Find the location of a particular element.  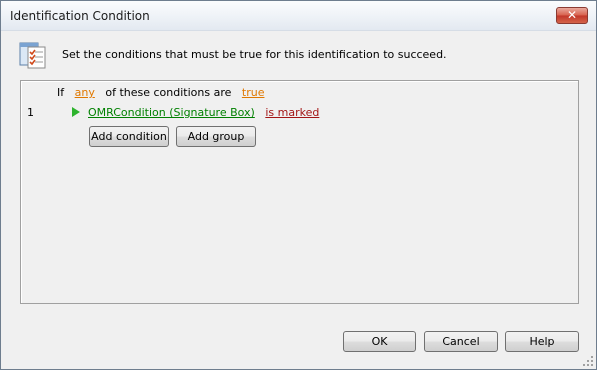

play-icon is located at coordinates (76, 112).